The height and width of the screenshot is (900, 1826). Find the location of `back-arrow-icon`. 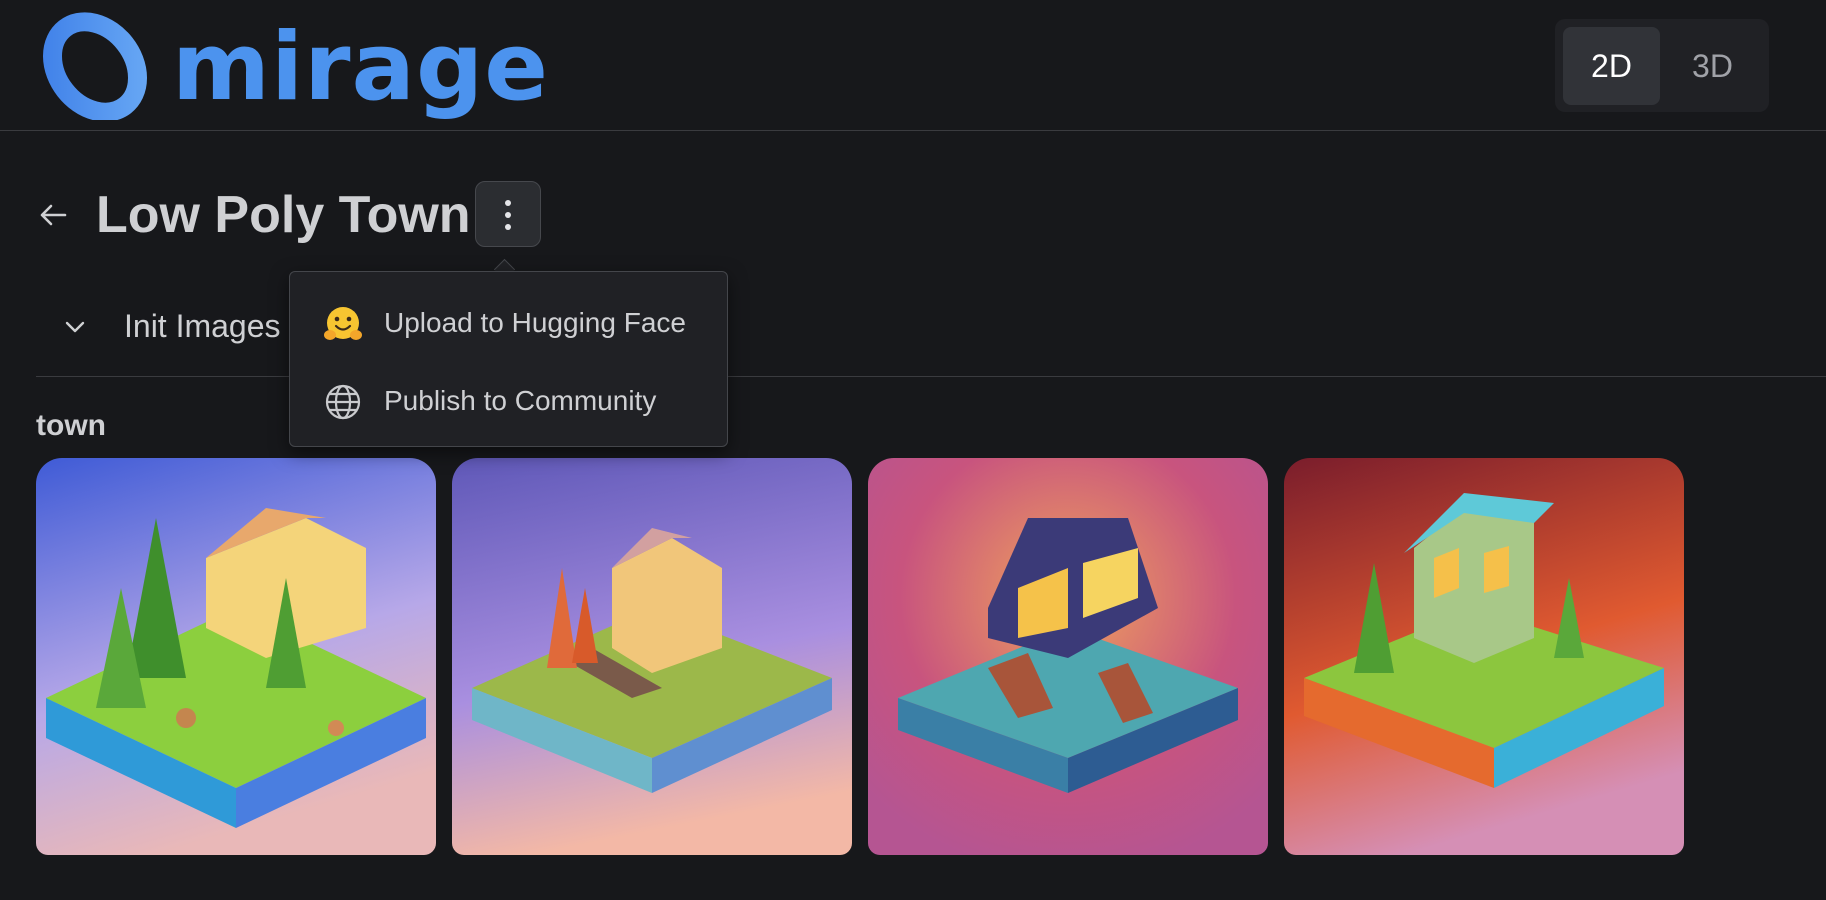

back-arrow-icon is located at coordinates (53, 217).